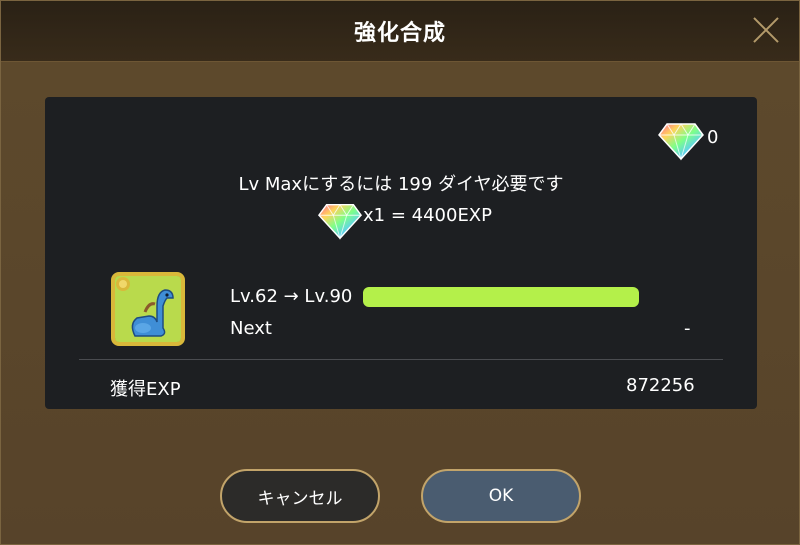 The height and width of the screenshot is (545, 800). I want to click on ok-button: OK, so click(501, 496).